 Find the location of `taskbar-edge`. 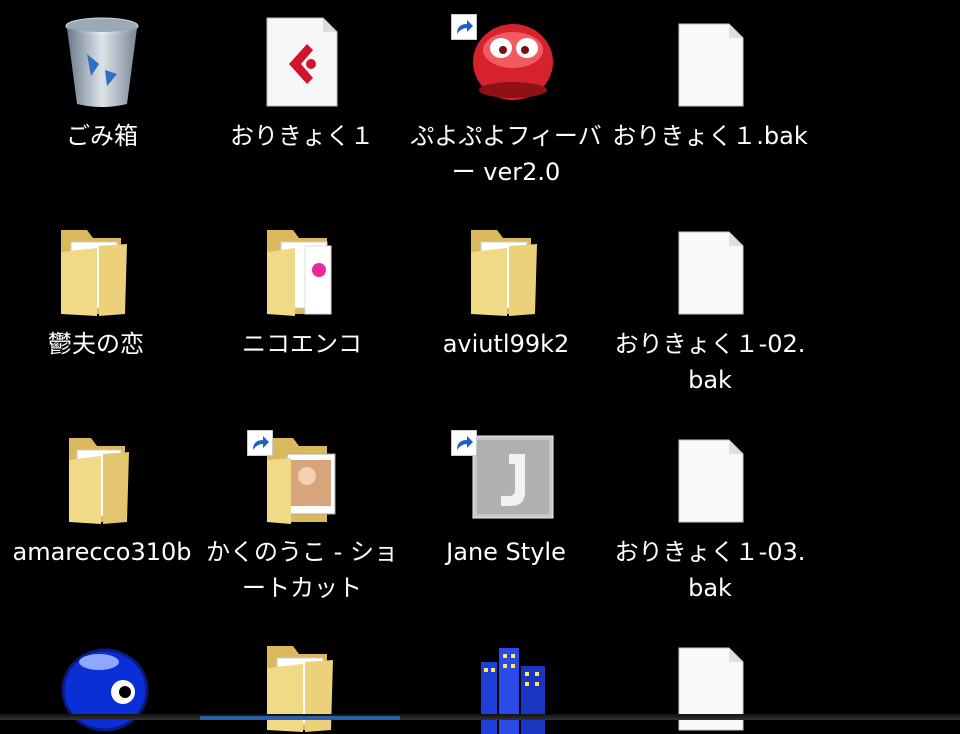

taskbar-edge is located at coordinates (480, 717).